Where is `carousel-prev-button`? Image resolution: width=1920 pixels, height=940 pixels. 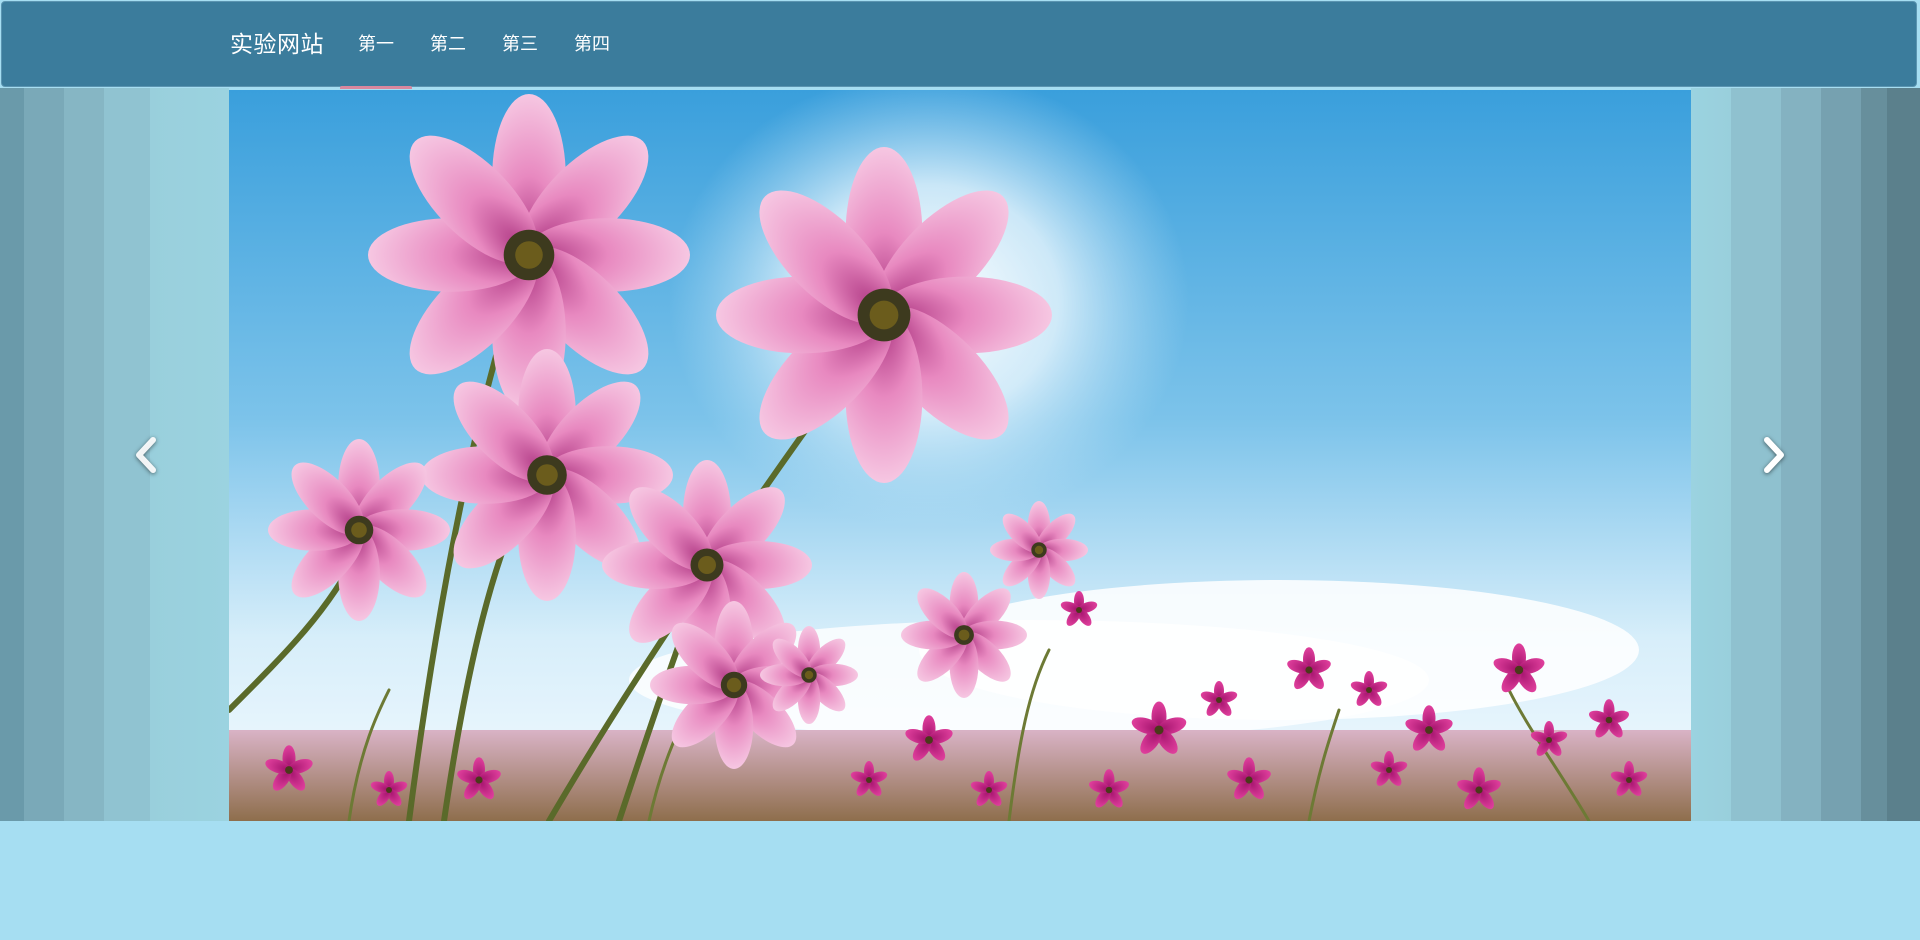
carousel-prev-button is located at coordinates (146, 454).